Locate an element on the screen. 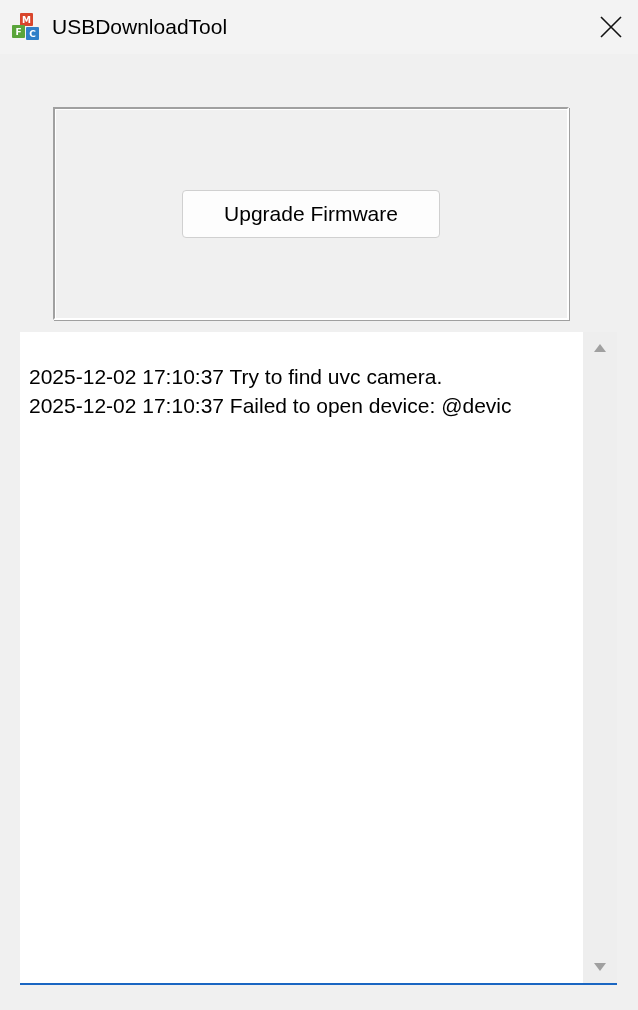  upgrade-firmware-button: Upgrade Firmware is located at coordinates (311, 213).